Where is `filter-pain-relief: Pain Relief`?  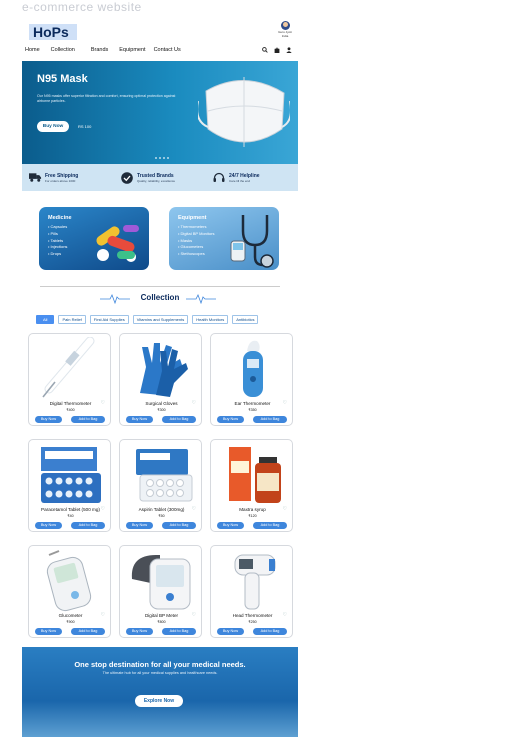
filter-pain-relief: Pain Relief is located at coordinates (72, 319).